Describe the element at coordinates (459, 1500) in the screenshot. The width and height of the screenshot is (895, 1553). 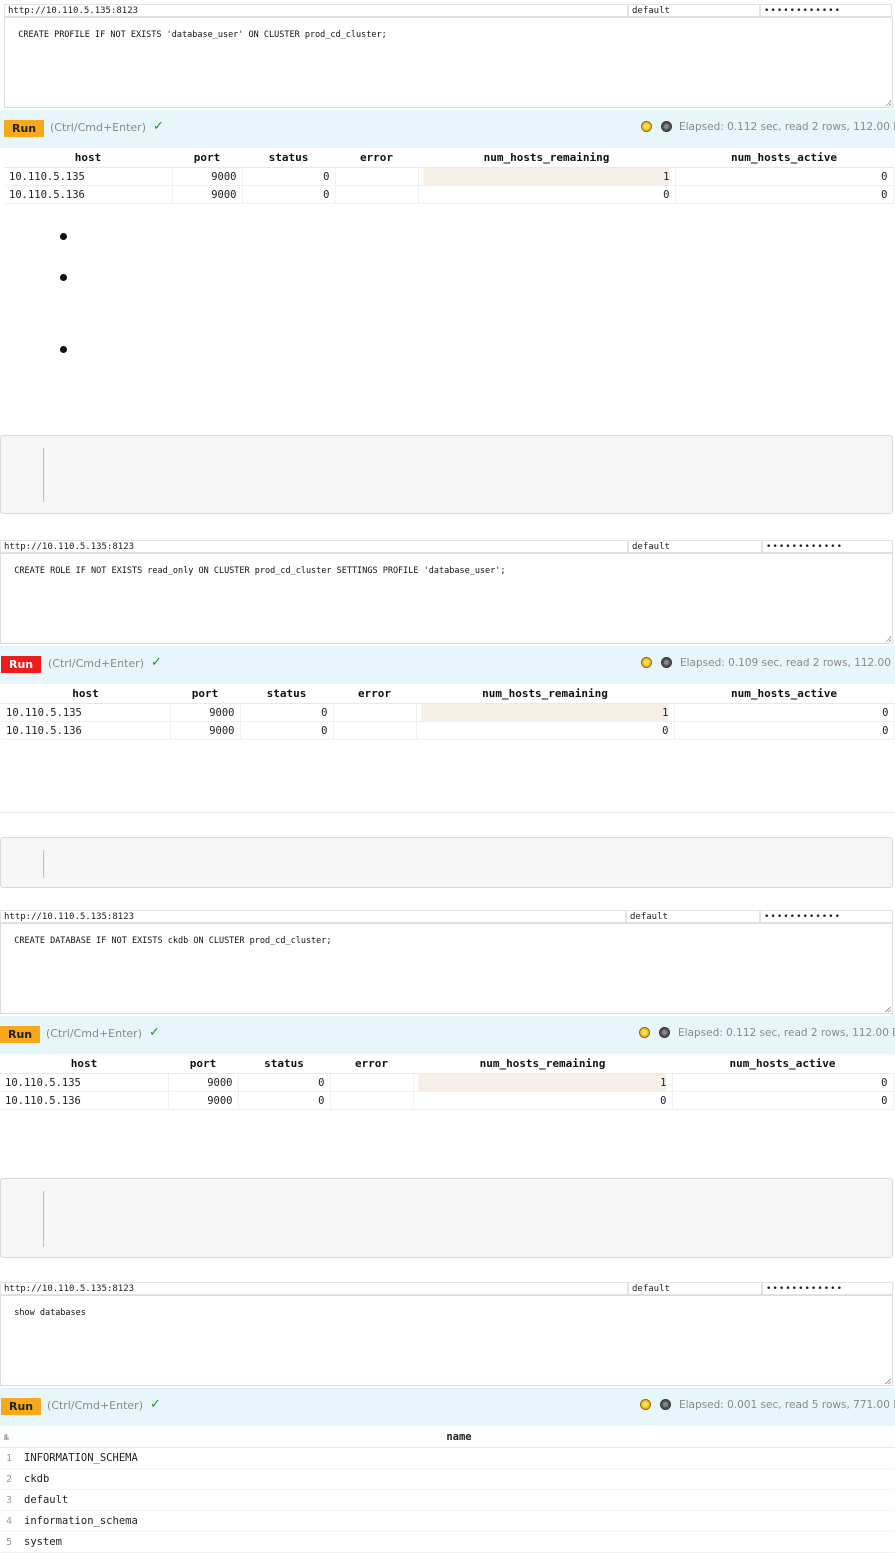
I see `table-cell: default` at that location.